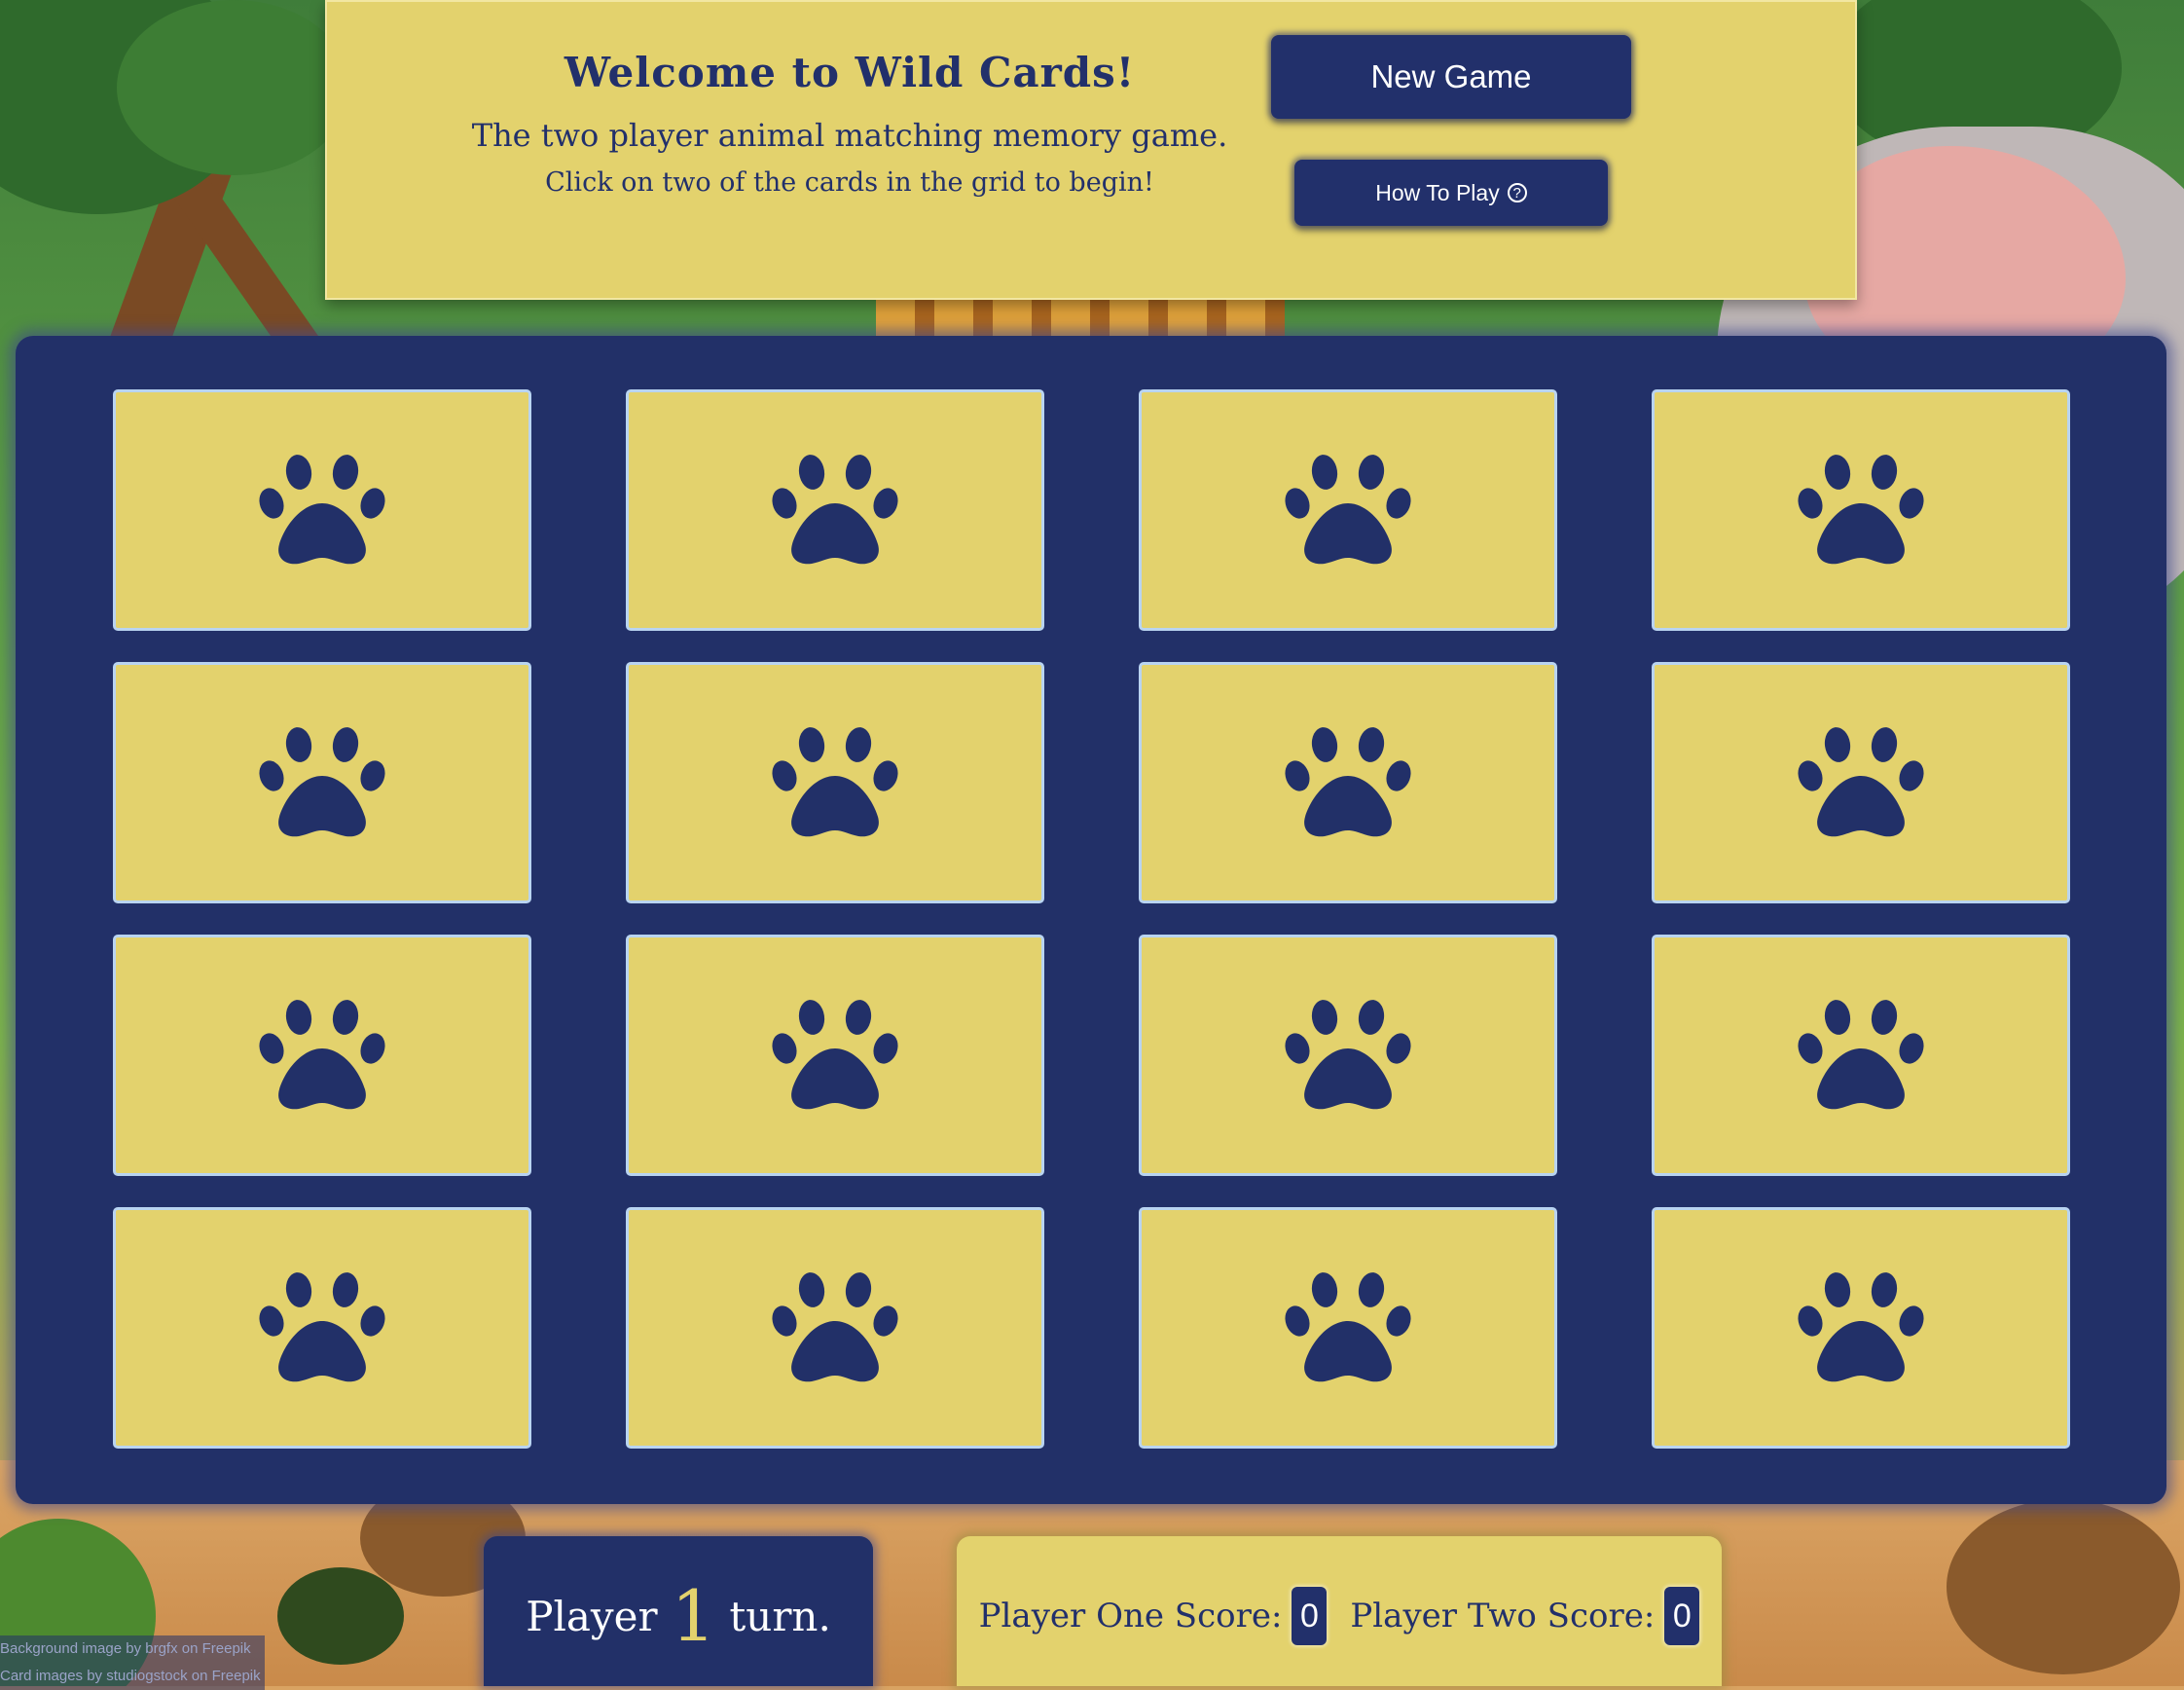  I want to click on how-to-play-label: How To Play, so click(1437, 192).